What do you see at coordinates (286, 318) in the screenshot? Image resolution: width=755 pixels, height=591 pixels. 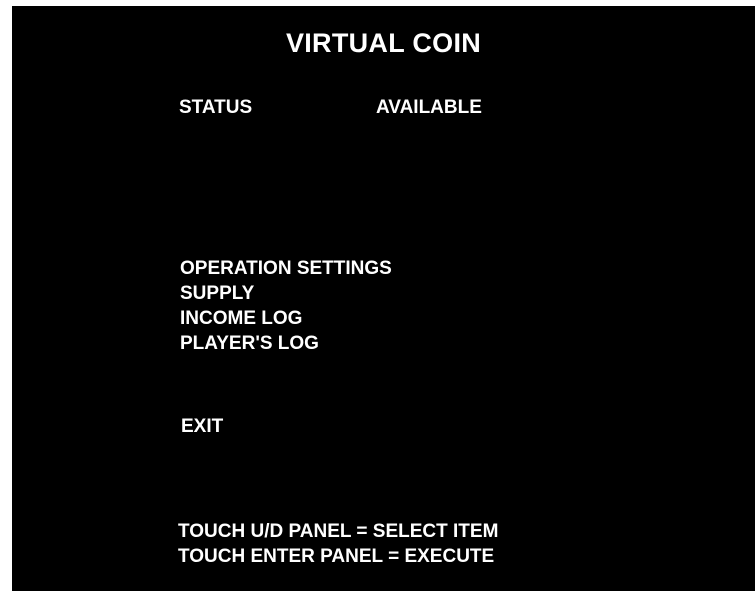 I see `menu-item-income-log: INCOME LOG` at bounding box center [286, 318].